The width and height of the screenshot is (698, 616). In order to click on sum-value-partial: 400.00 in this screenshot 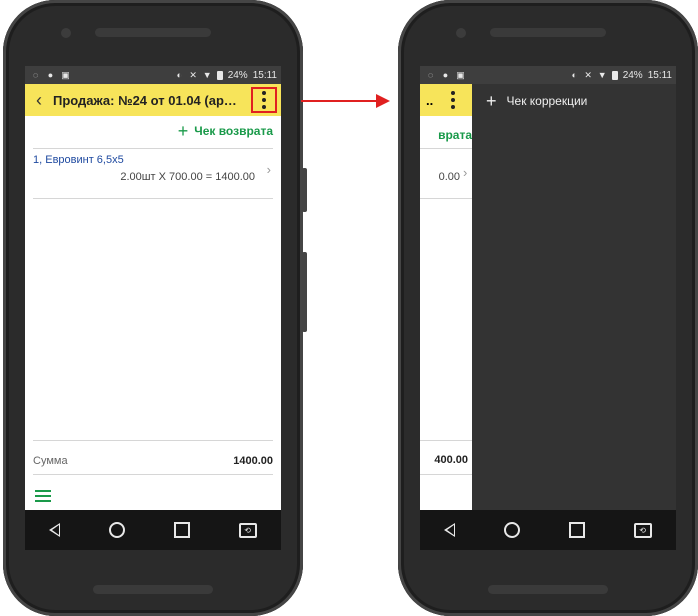, I will do `click(451, 460)`.